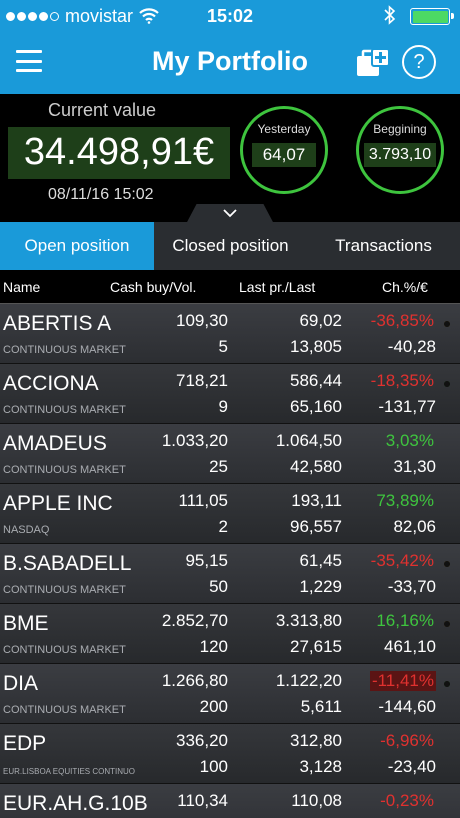 The height and width of the screenshot is (818, 460). What do you see at coordinates (218, 586) in the screenshot?
I see `volume-value: 50` at bounding box center [218, 586].